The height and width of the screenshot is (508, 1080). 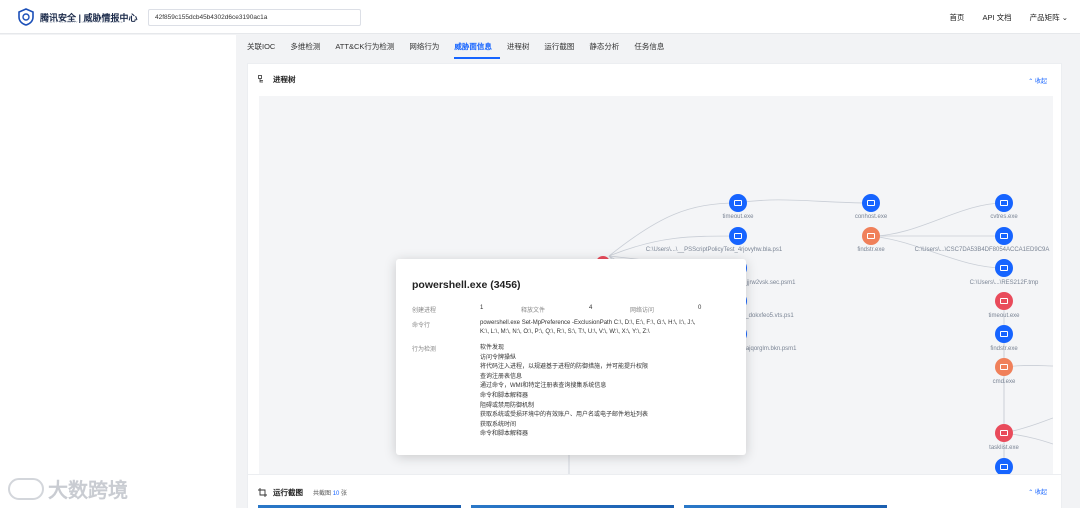 I want to click on process-node-tasklist, so click(x=1004, y=433).